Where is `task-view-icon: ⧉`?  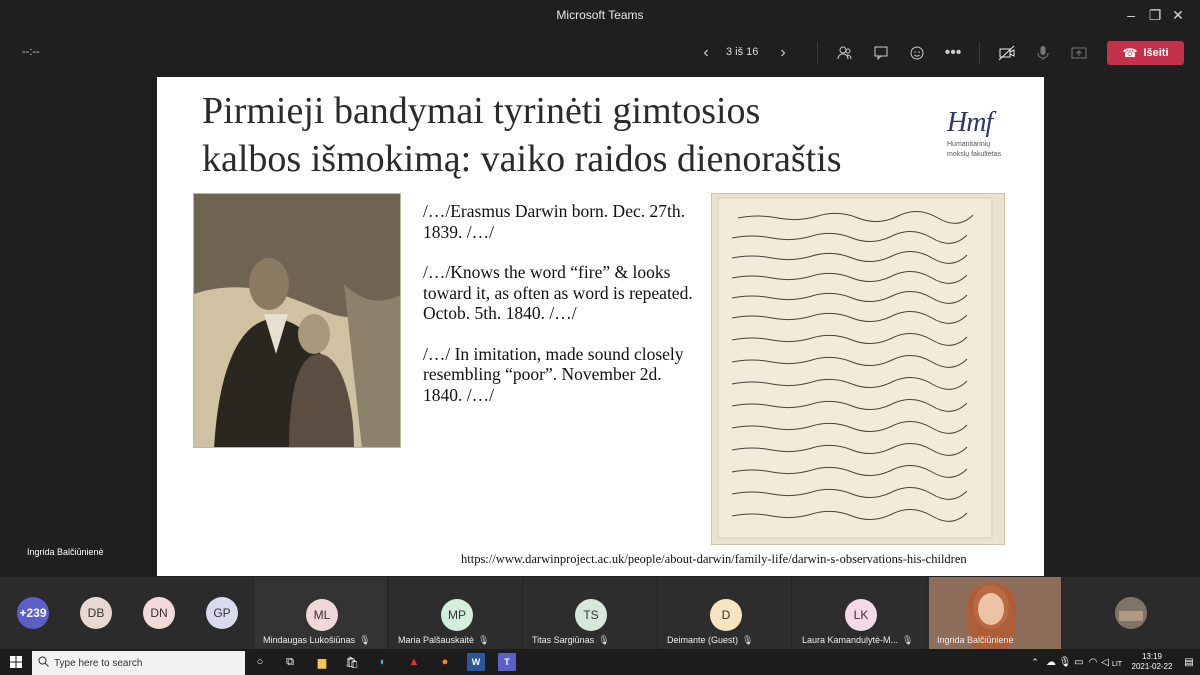
task-view-icon: ⧉ is located at coordinates (290, 662).